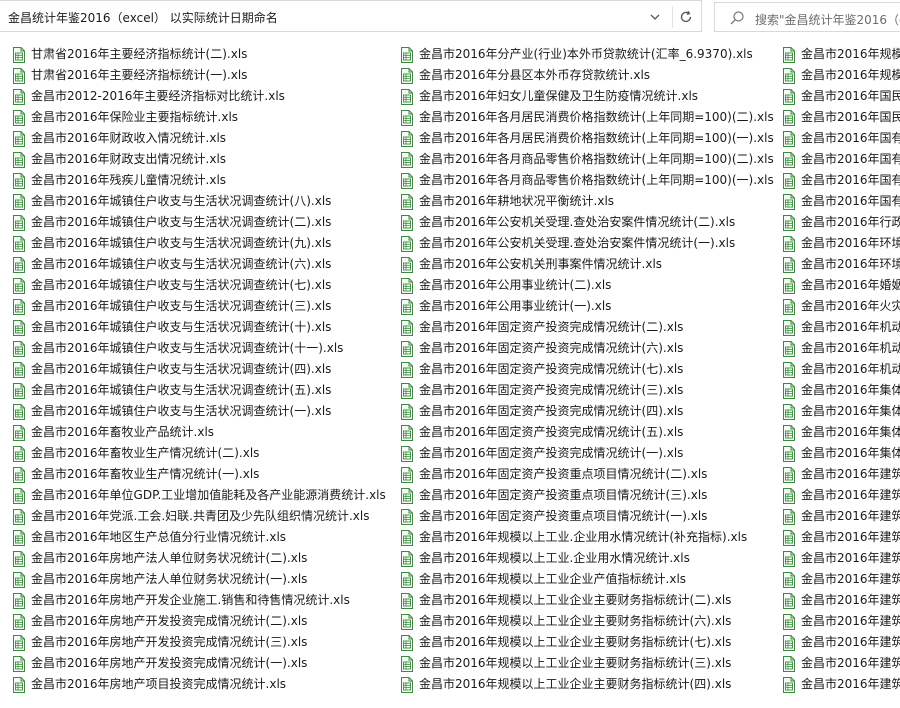 This screenshot has height=708, width=900. What do you see at coordinates (655, 17) in the screenshot?
I see `chevron-down-icon` at bounding box center [655, 17].